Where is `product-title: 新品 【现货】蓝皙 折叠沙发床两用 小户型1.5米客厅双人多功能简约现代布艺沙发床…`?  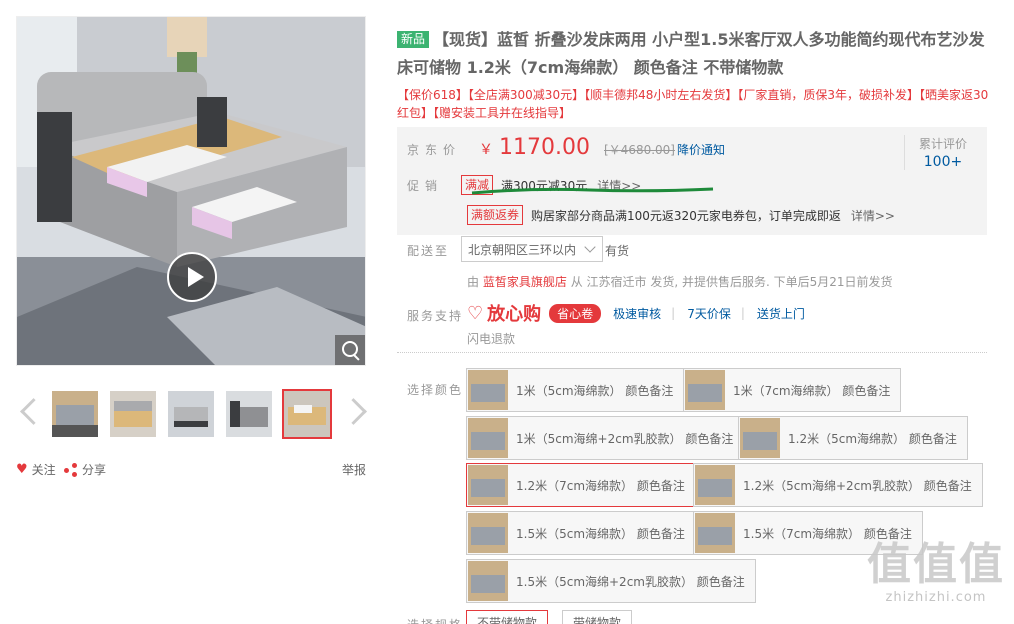
product-title: 新品 【现货】蓝皙 折叠沙发床两用 小户型1.5米客厅双人多功能简约现代布艺沙发床… is located at coordinates (692, 54).